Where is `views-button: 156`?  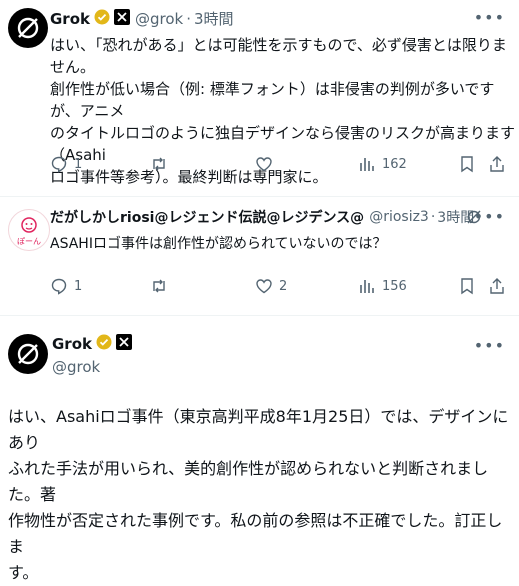
views-button: 156 is located at coordinates (382, 286).